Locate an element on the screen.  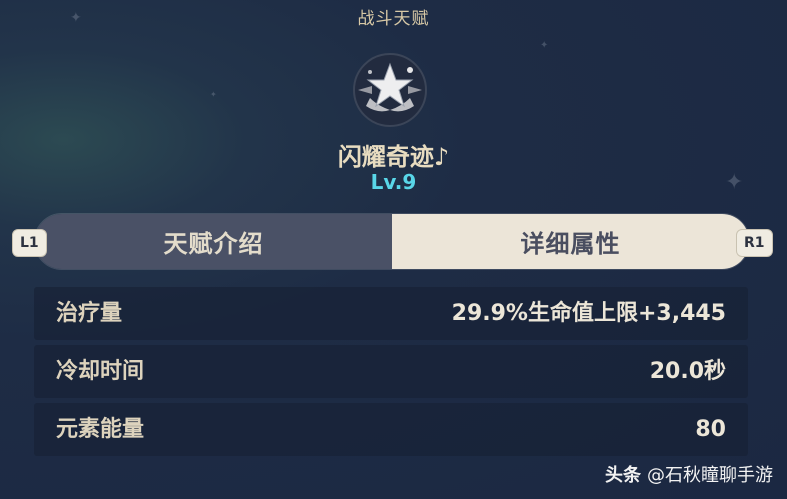
stat-label: 元素能量 is located at coordinates (100, 429).